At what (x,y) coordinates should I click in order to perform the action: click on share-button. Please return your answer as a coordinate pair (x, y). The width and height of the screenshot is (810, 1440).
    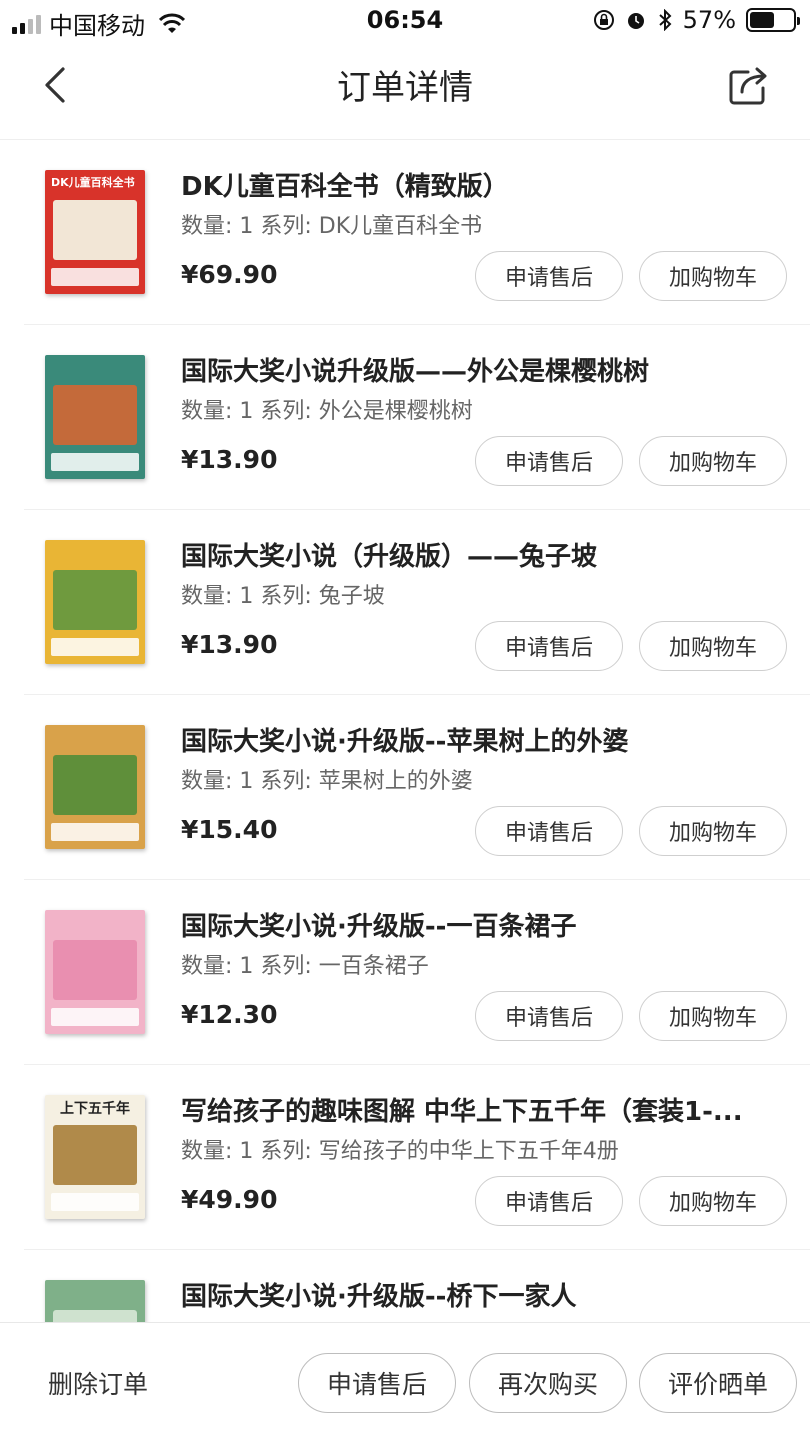
    Looking at the image, I should click on (749, 85).